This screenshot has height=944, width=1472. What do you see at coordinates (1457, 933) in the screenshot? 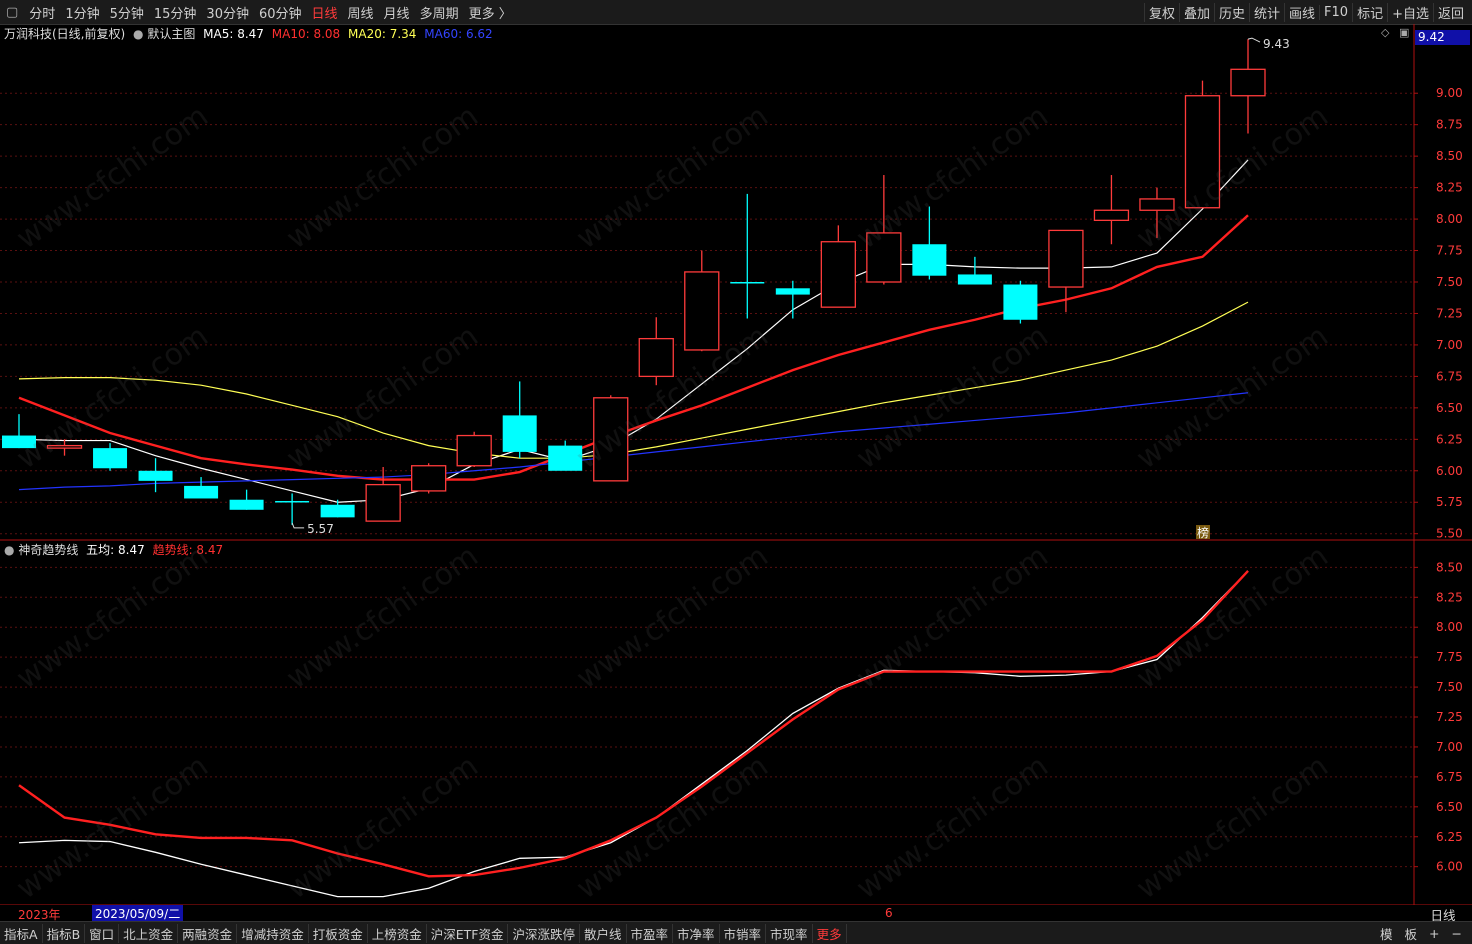
I see `bottom-tool-button: −` at bounding box center [1457, 933].